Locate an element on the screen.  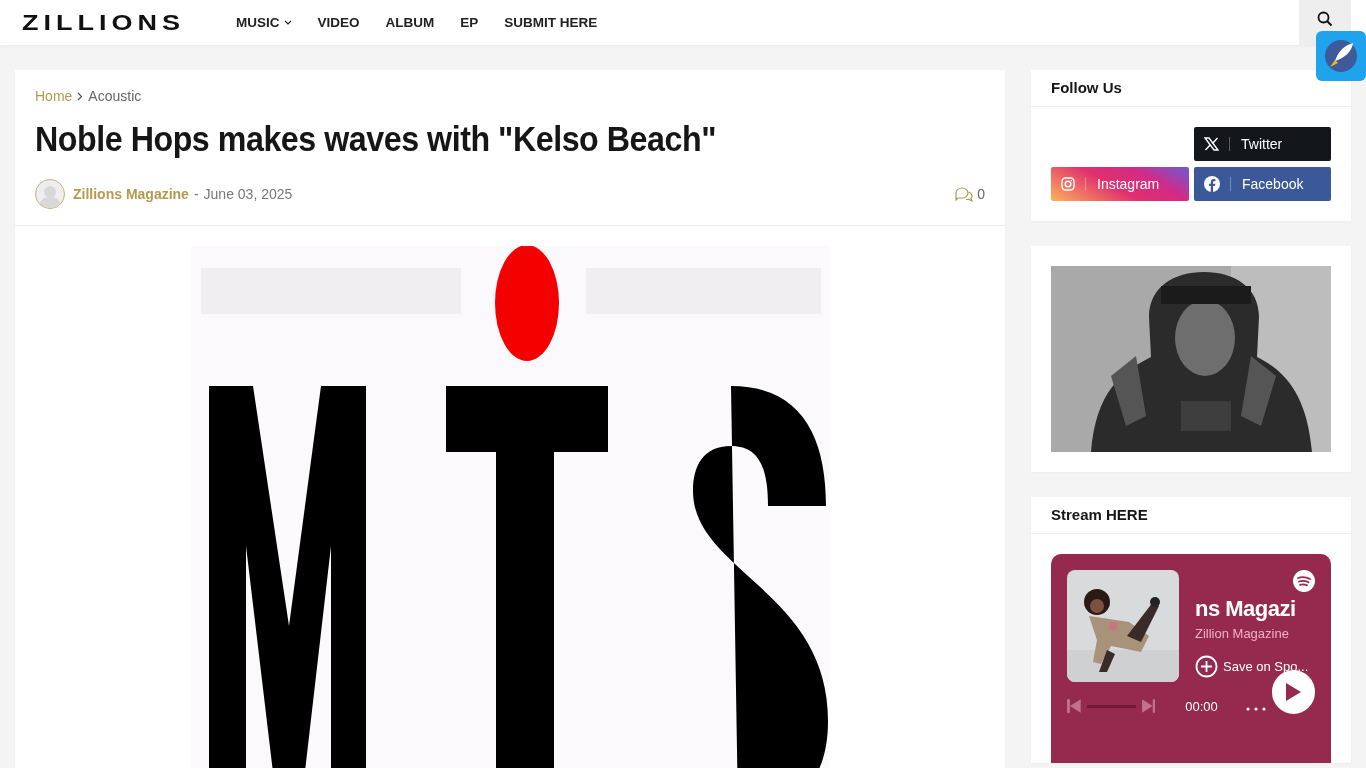
nav-link: ALBUM is located at coordinates (410, 22).